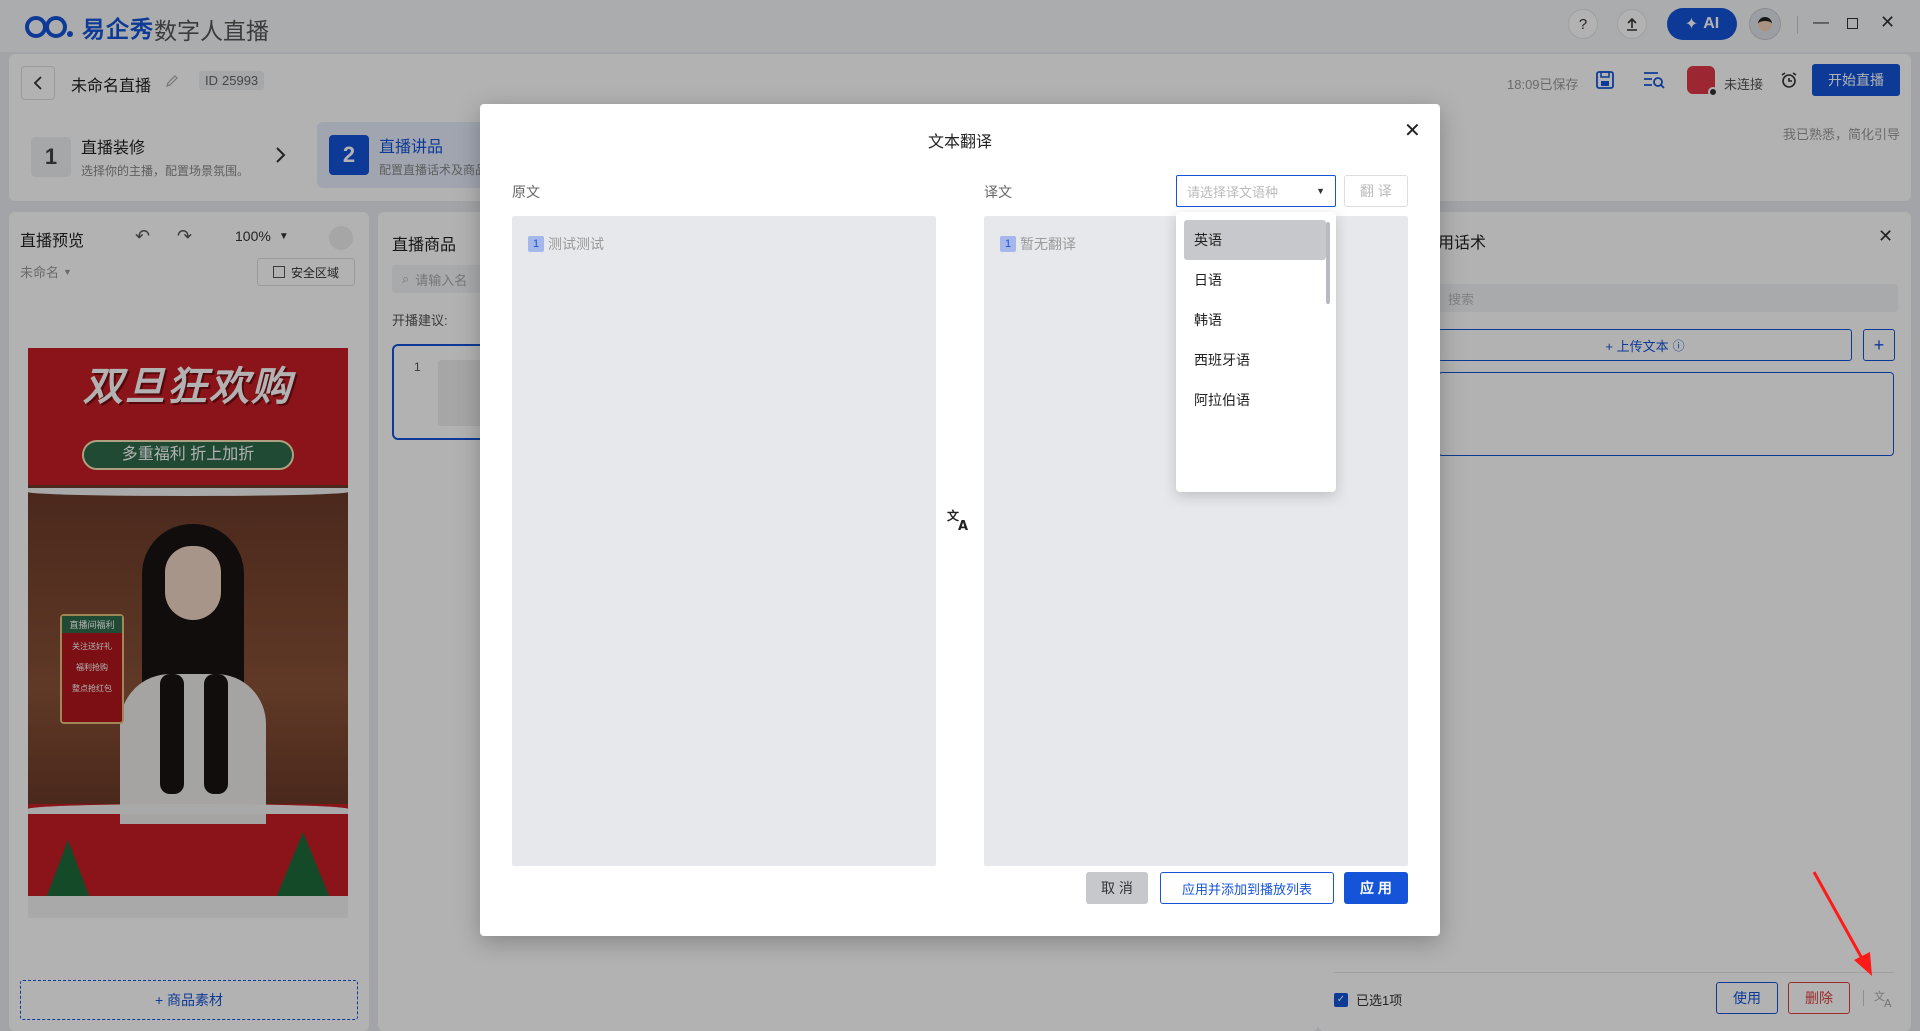  Describe the element at coordinates (1376, 191) in the screenshot. I see `translate-button: 翻 译` at that location.